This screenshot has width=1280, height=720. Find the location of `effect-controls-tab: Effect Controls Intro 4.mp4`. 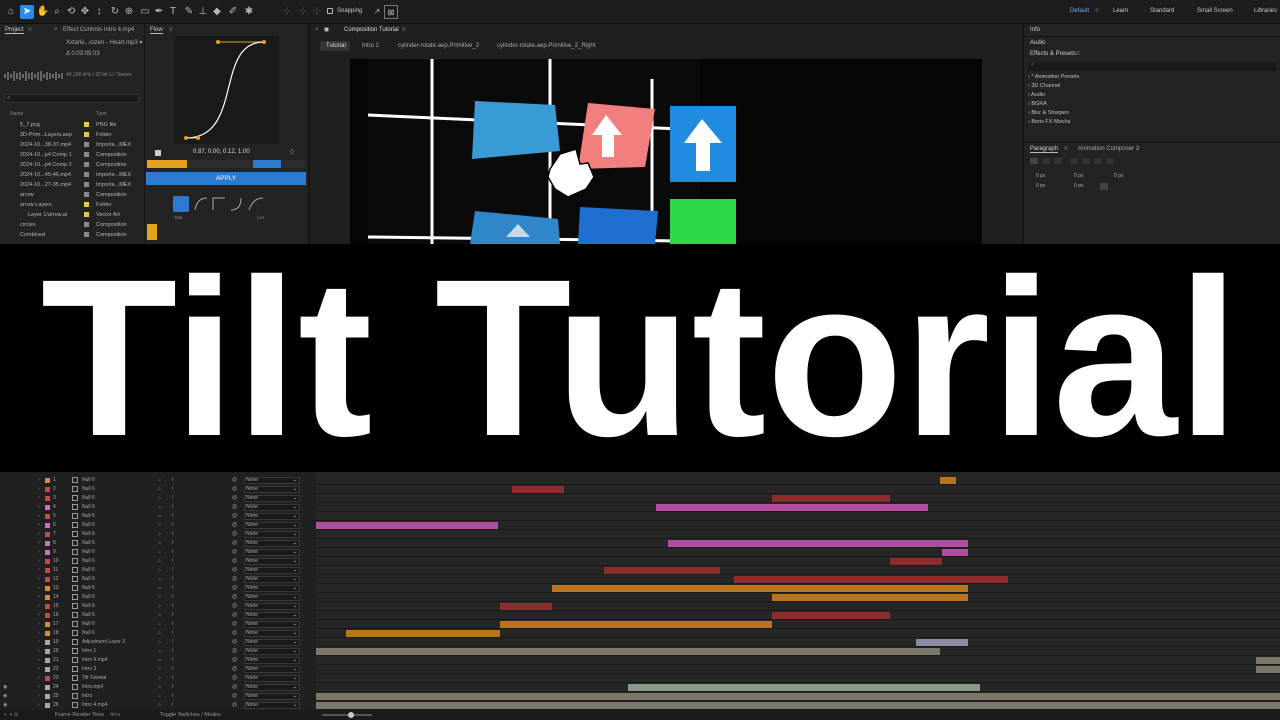

effect-controls-tab: Effect Controls Intro 4.mp4 is located at coordinates (98, 30).